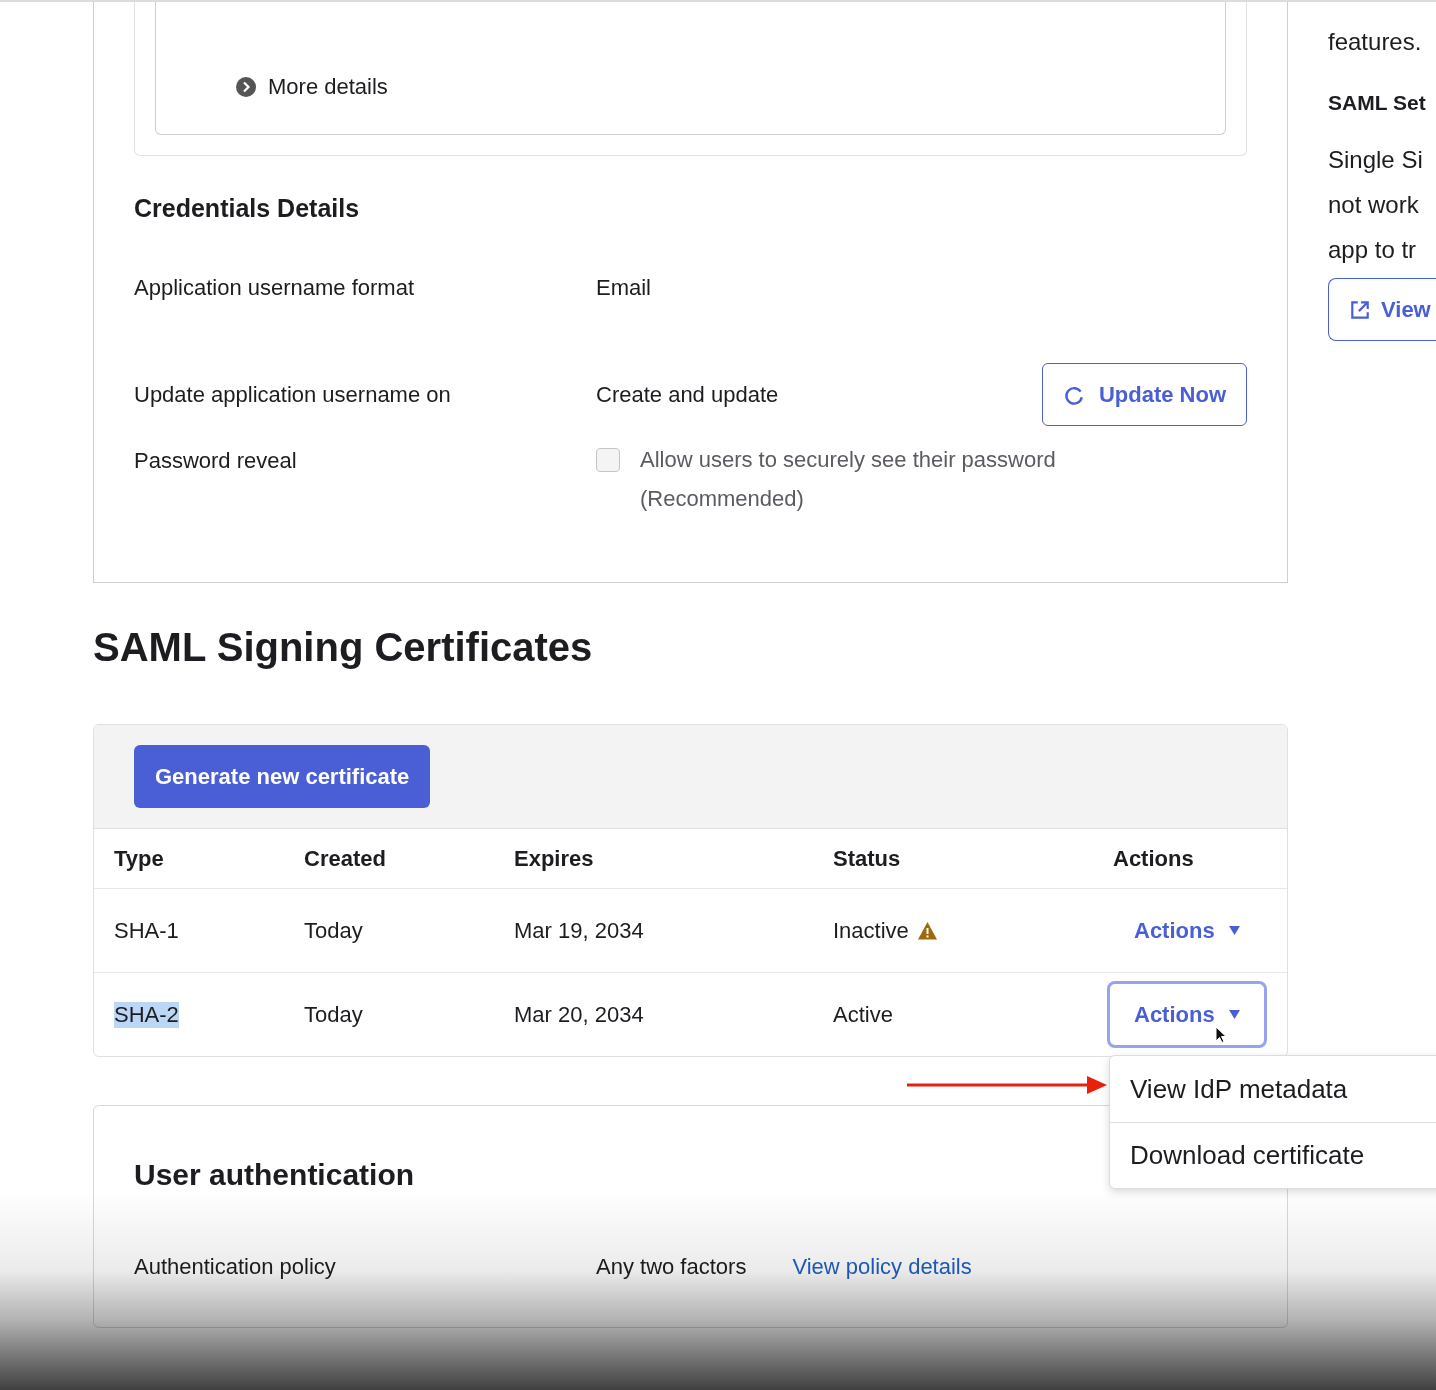 This screenshot has width=1436, height=1390. What do you see at coordinates (216, 461) in the screenshot?
I see `field-label: Password reveal` at bounding box center [216, 461].